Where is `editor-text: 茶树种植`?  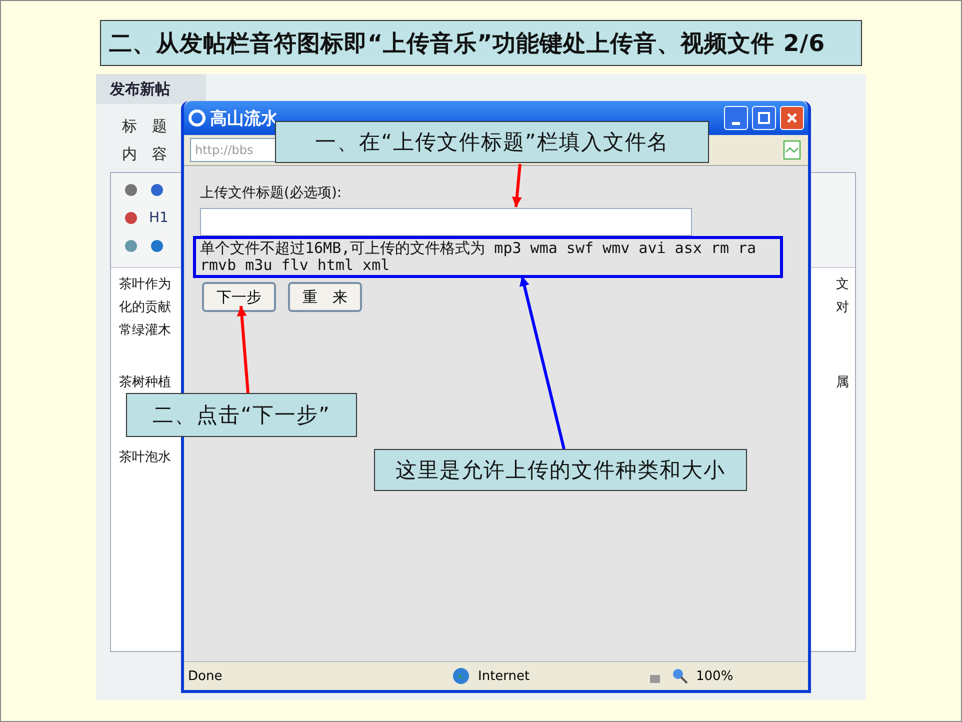 editor-text: 茶树种植 is located at coordinates (145, 382).